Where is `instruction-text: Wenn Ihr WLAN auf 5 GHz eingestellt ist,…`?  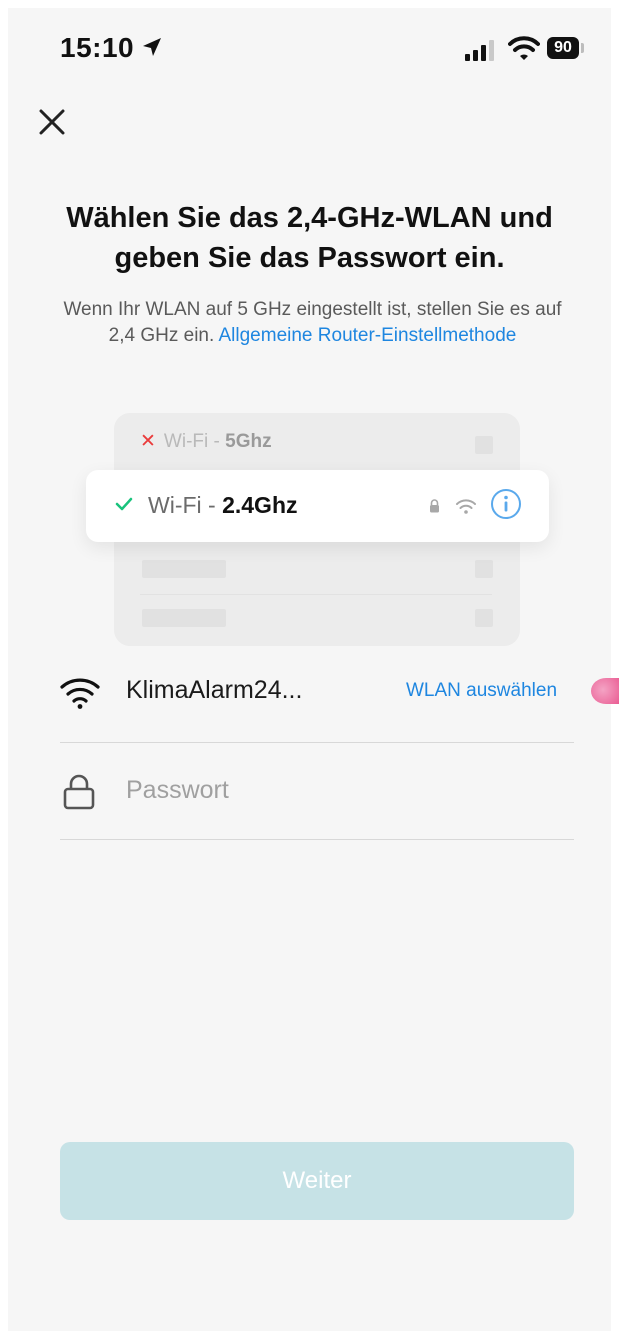 instruction-text: Wenn Ihr WLAN auf 5 GHz eingestellt ist,… is located at coordinates (312, 323).